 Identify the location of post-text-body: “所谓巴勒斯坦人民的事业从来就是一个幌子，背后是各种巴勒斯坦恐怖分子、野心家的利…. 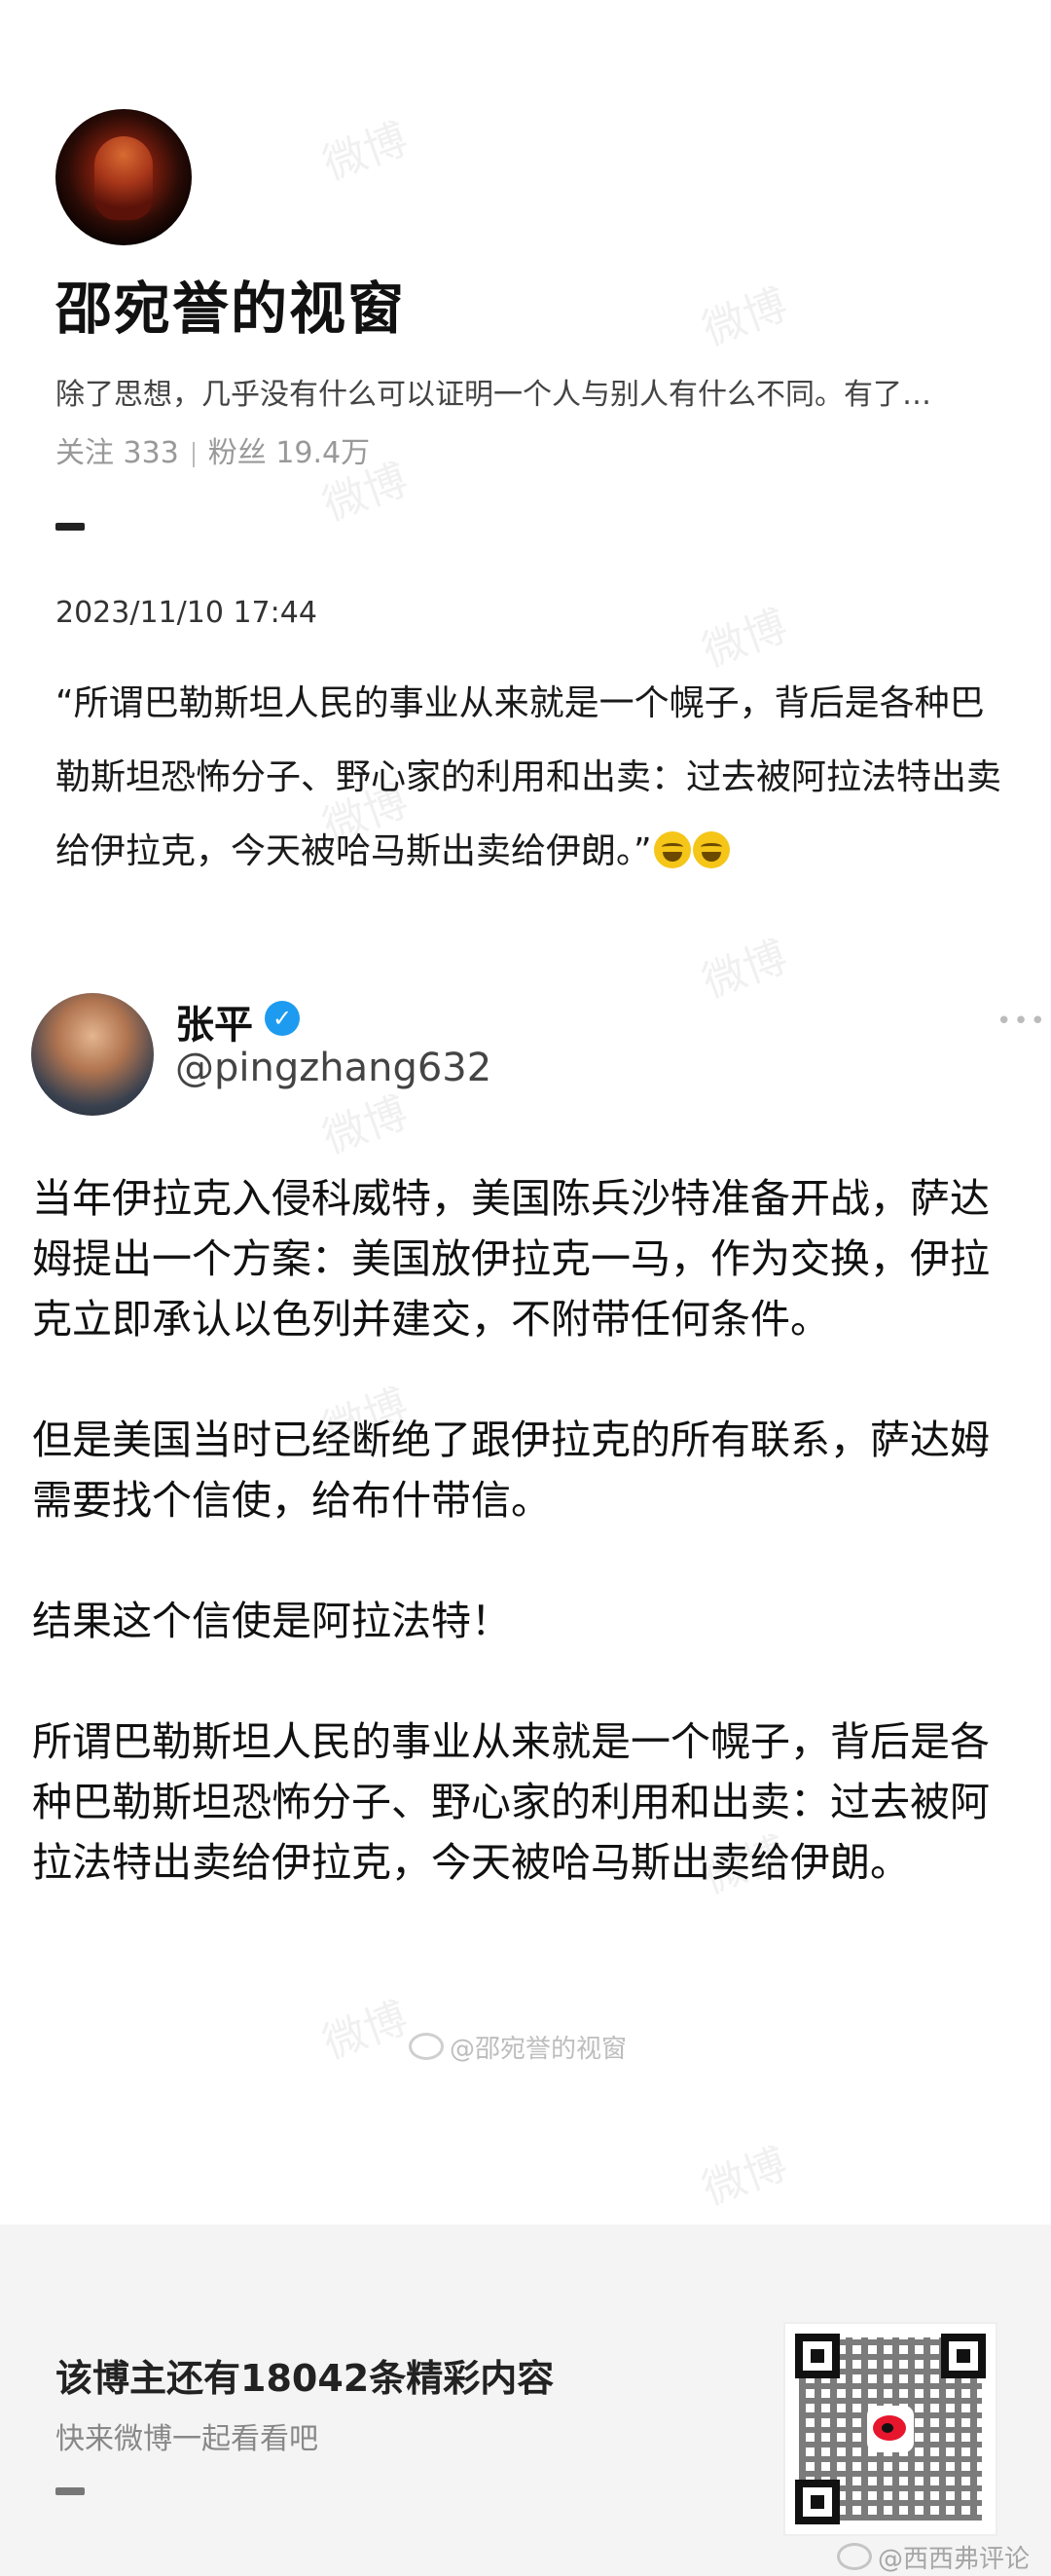
(528, 777).